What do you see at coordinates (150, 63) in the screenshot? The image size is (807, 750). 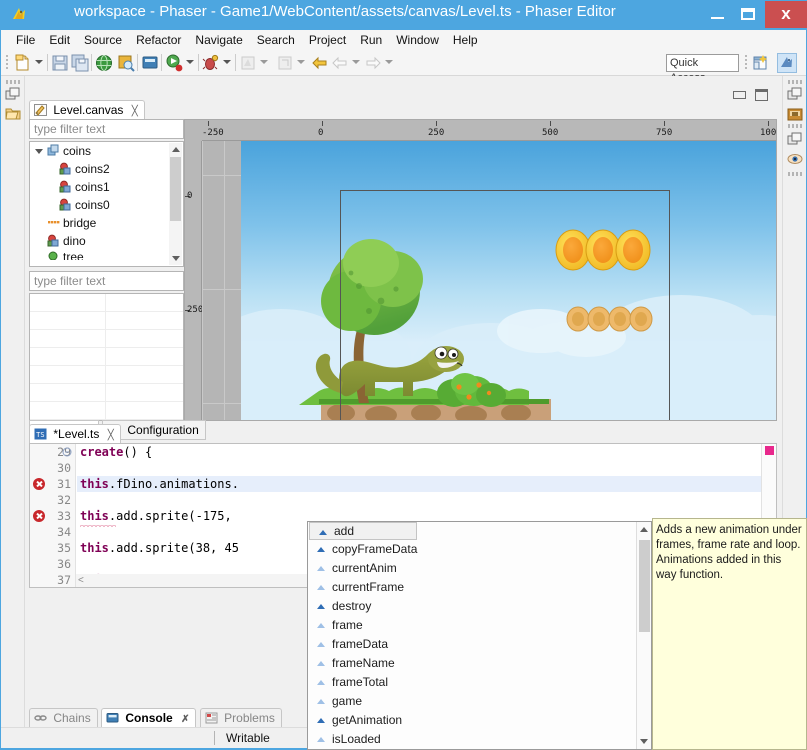 I see `console-icon` at bounding box center [150, 63].